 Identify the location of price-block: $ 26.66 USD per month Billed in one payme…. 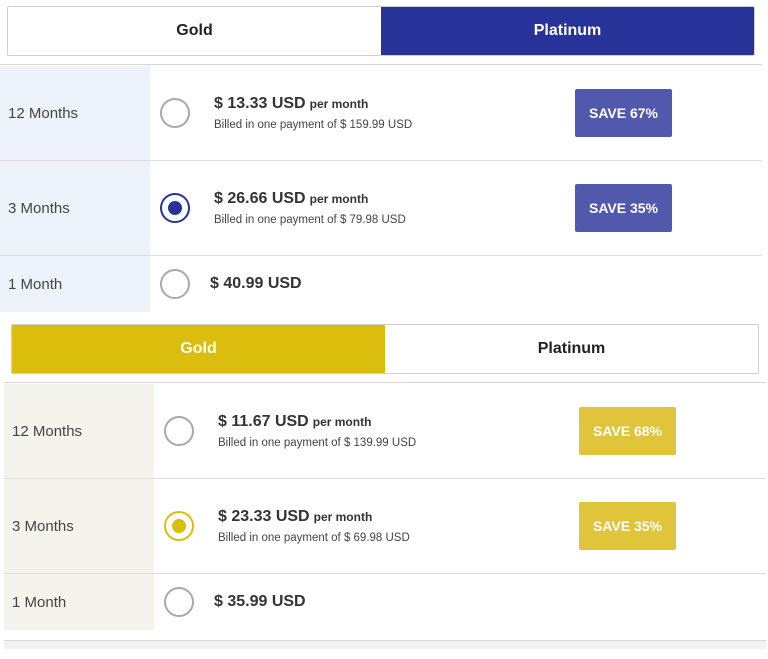
(310, 208).